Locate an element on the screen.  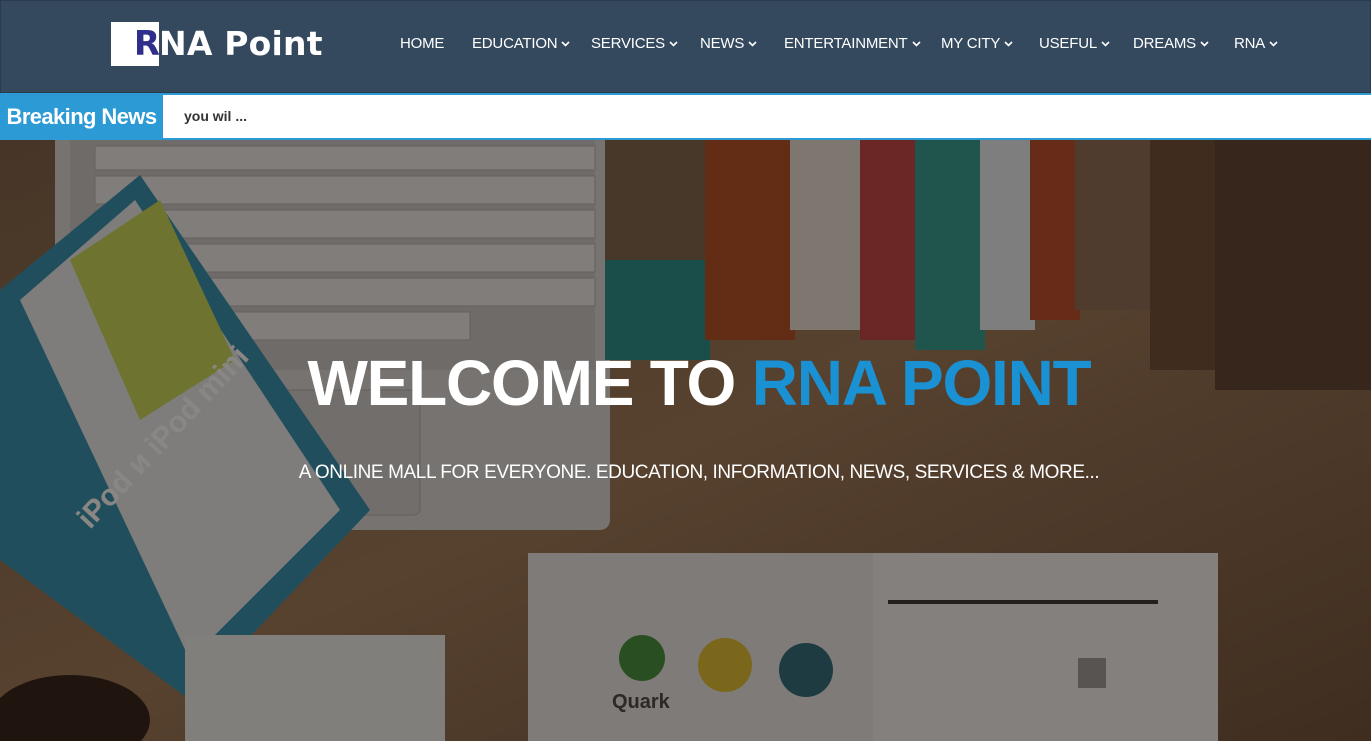
nav-item-label: HOME is located at coordinates (422, 43).